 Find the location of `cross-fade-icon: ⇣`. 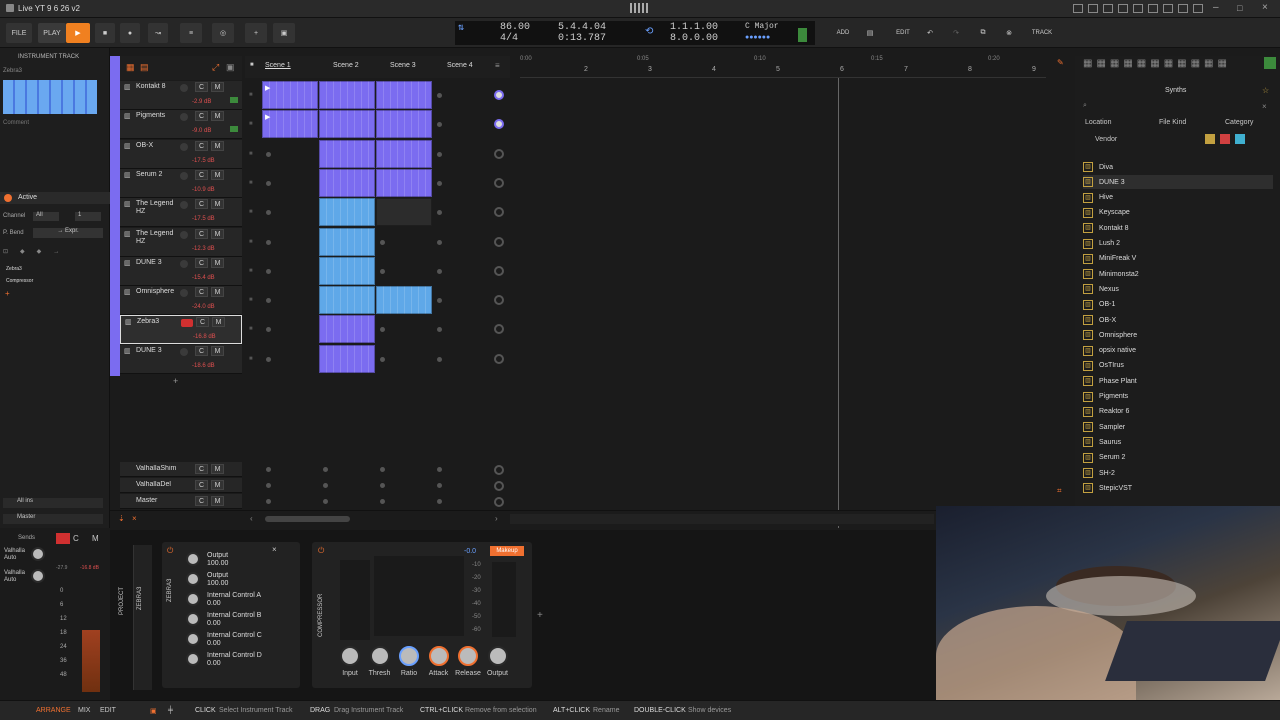

cross-fade-icon: ⇣ is located at coordinates (121, 518).